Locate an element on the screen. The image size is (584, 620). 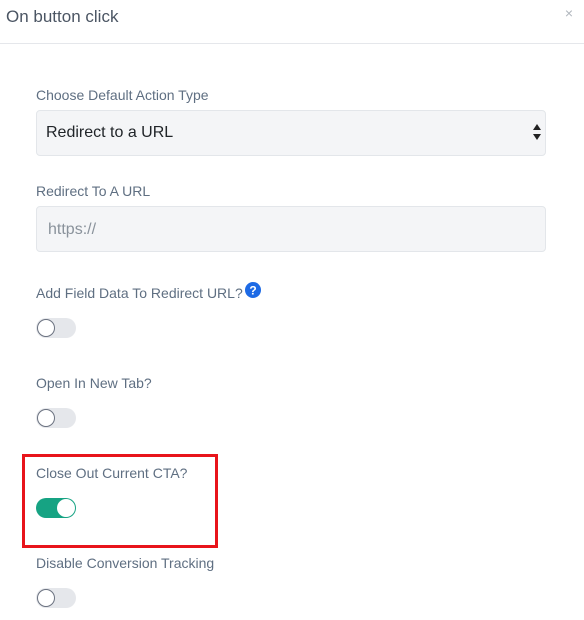
dialog-title: On button click is located at coordinates (62, 16).